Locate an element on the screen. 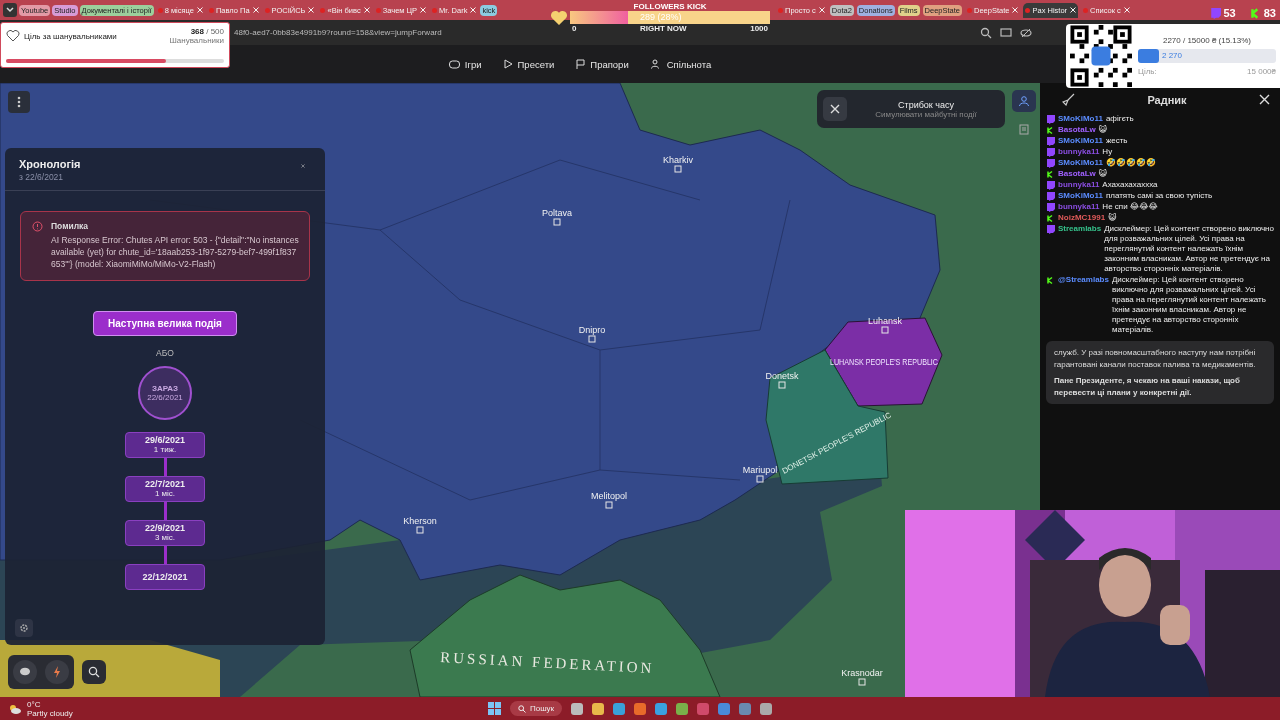  goal-title: FOLLOWERS KICK is located at coordinates (670, 6).